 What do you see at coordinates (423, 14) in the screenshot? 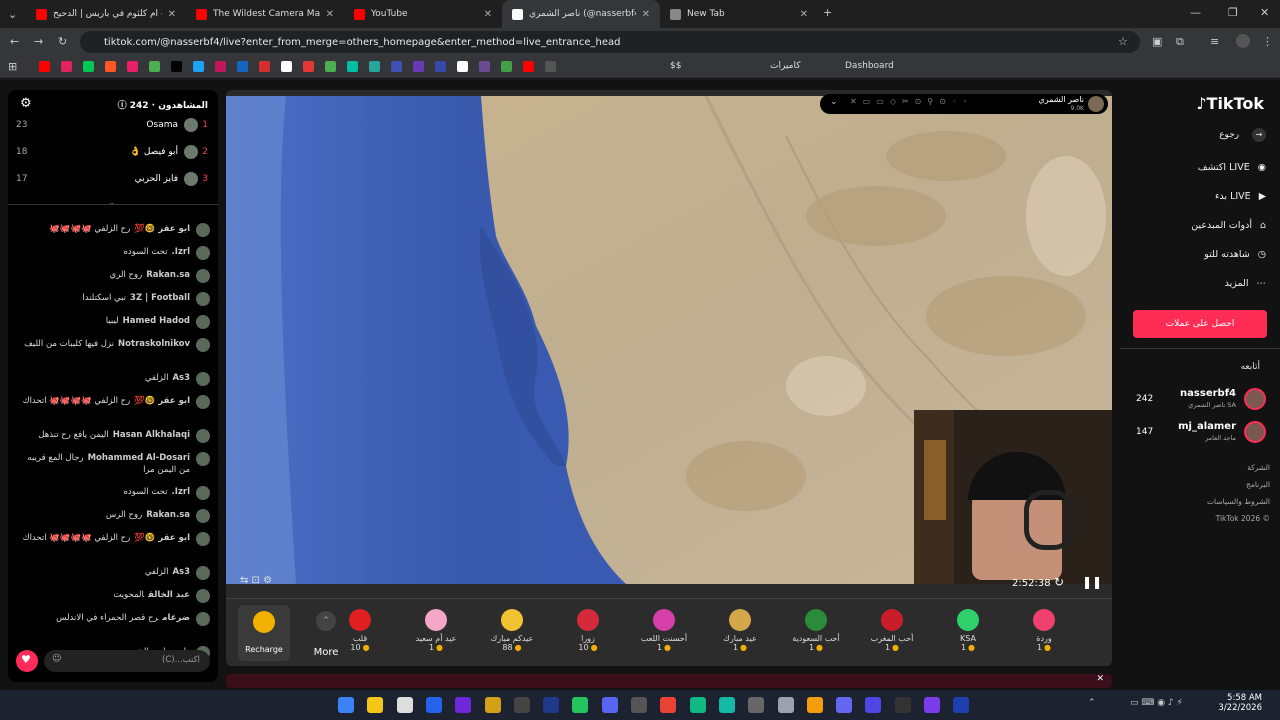
I see `browser-tab: YouTube ✕` at bounding box center [423, 14].